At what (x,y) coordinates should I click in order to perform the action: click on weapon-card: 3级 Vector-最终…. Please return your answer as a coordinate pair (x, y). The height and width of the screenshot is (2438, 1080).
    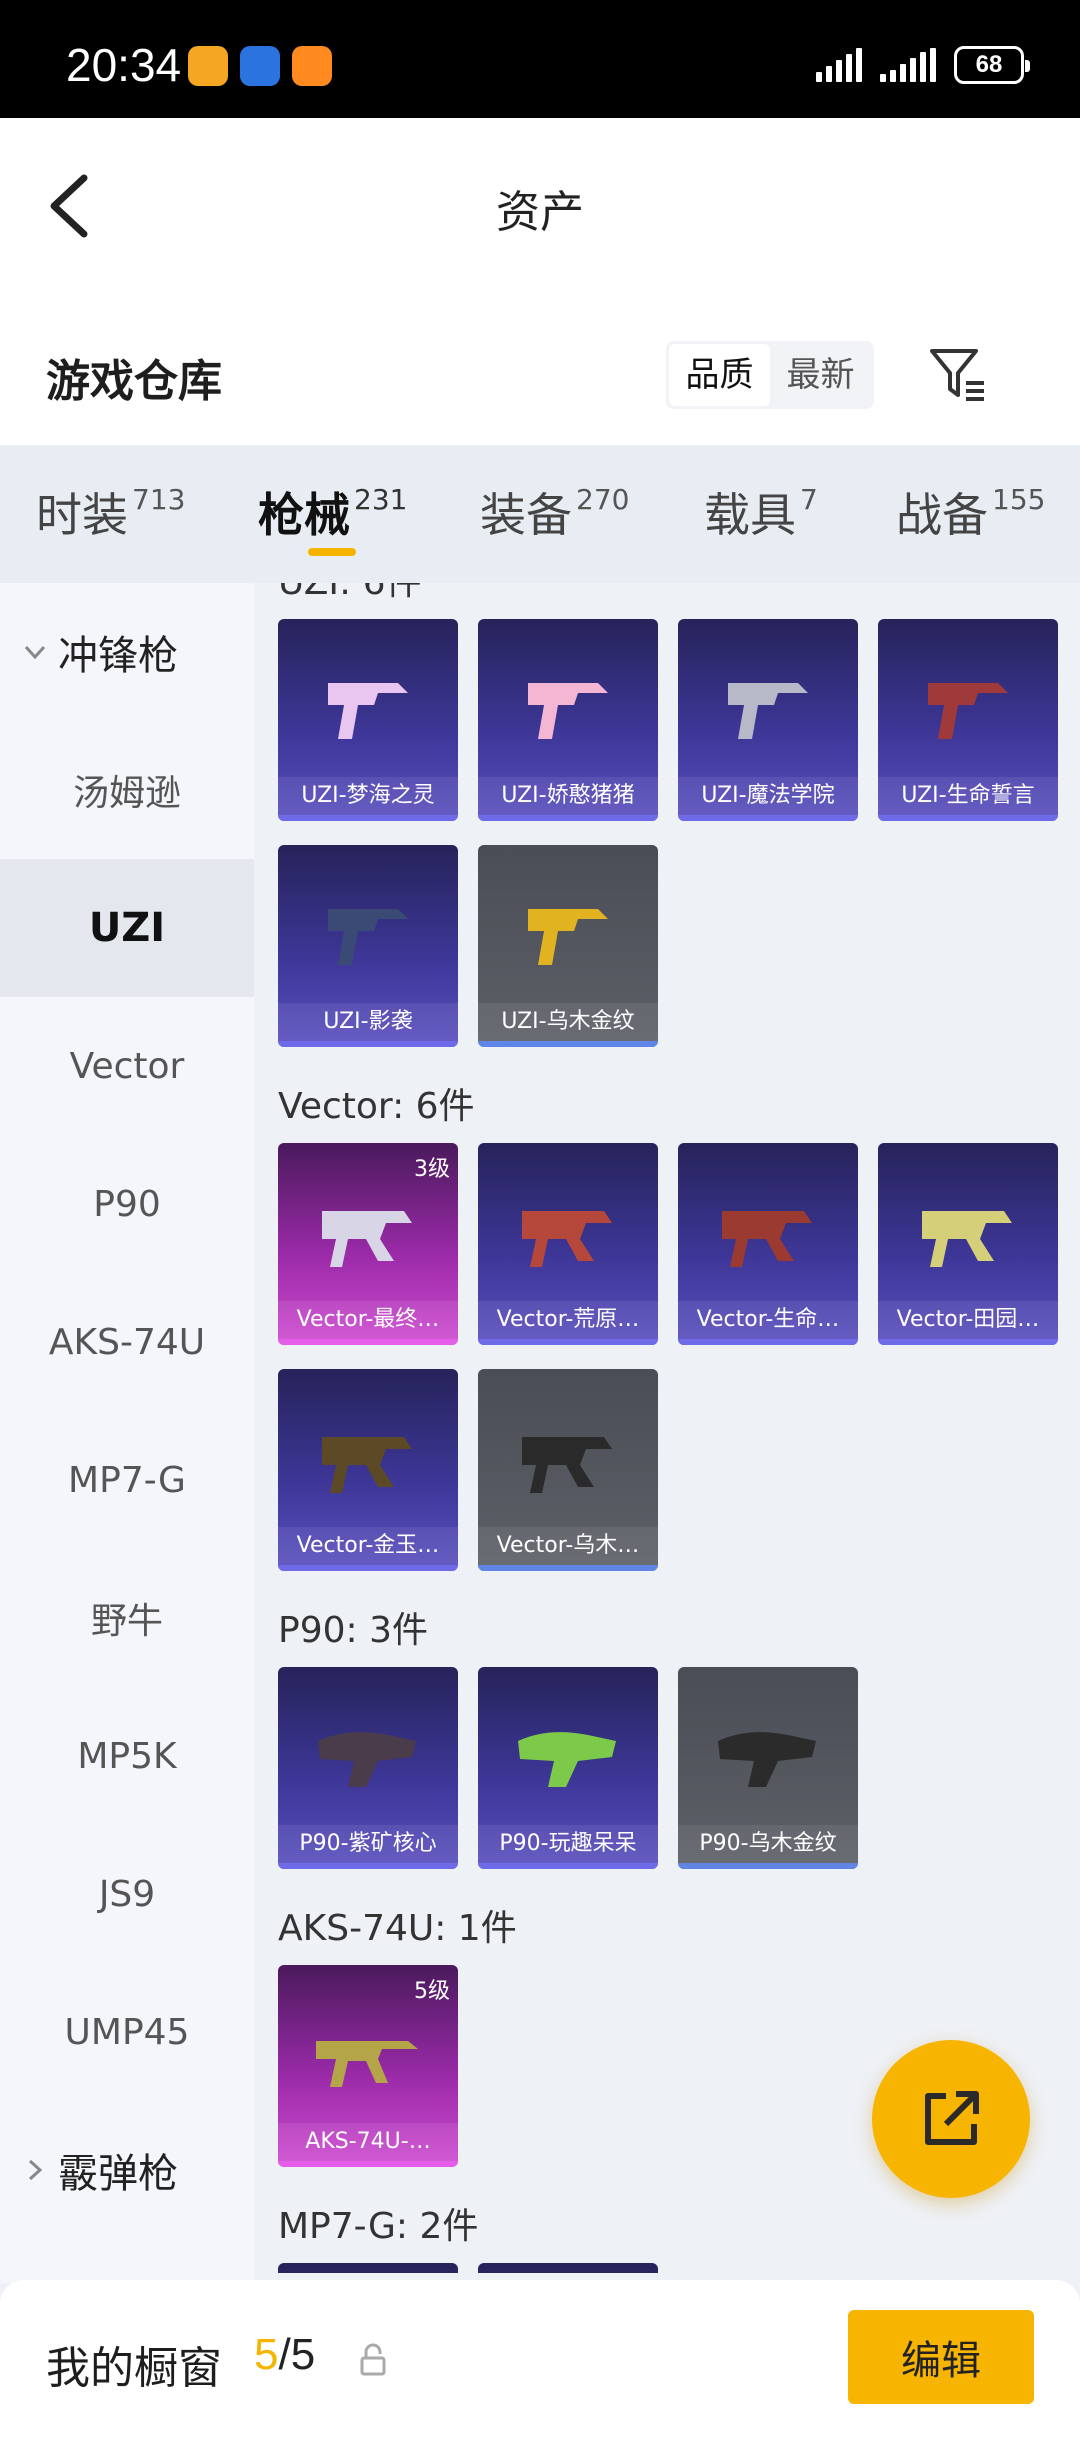
    Looking at the image, I should click on (368, 1244).